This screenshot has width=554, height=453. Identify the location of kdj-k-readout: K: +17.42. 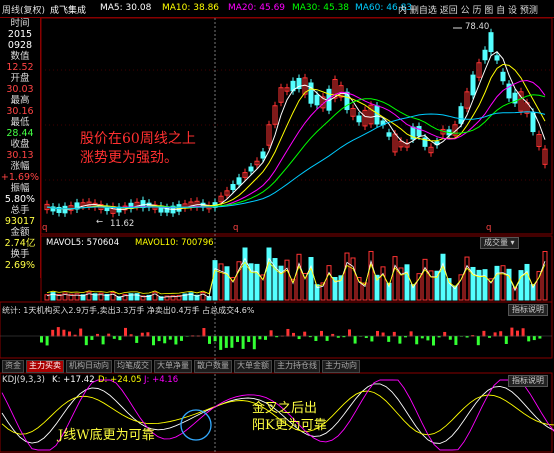
(73, 380).